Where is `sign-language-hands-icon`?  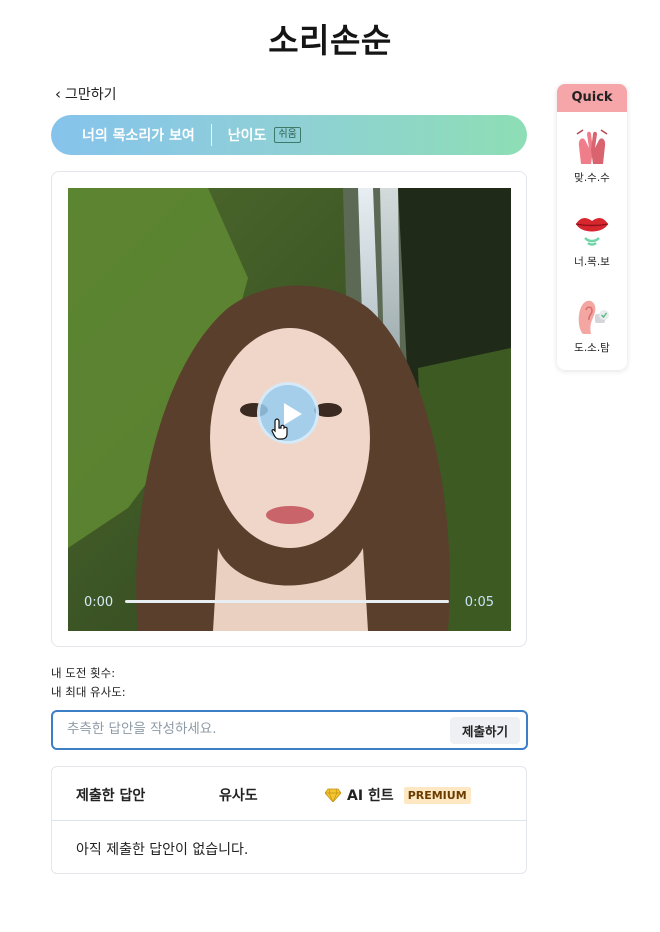
sign-language-hands-icon is located at coordinates (592, 146).